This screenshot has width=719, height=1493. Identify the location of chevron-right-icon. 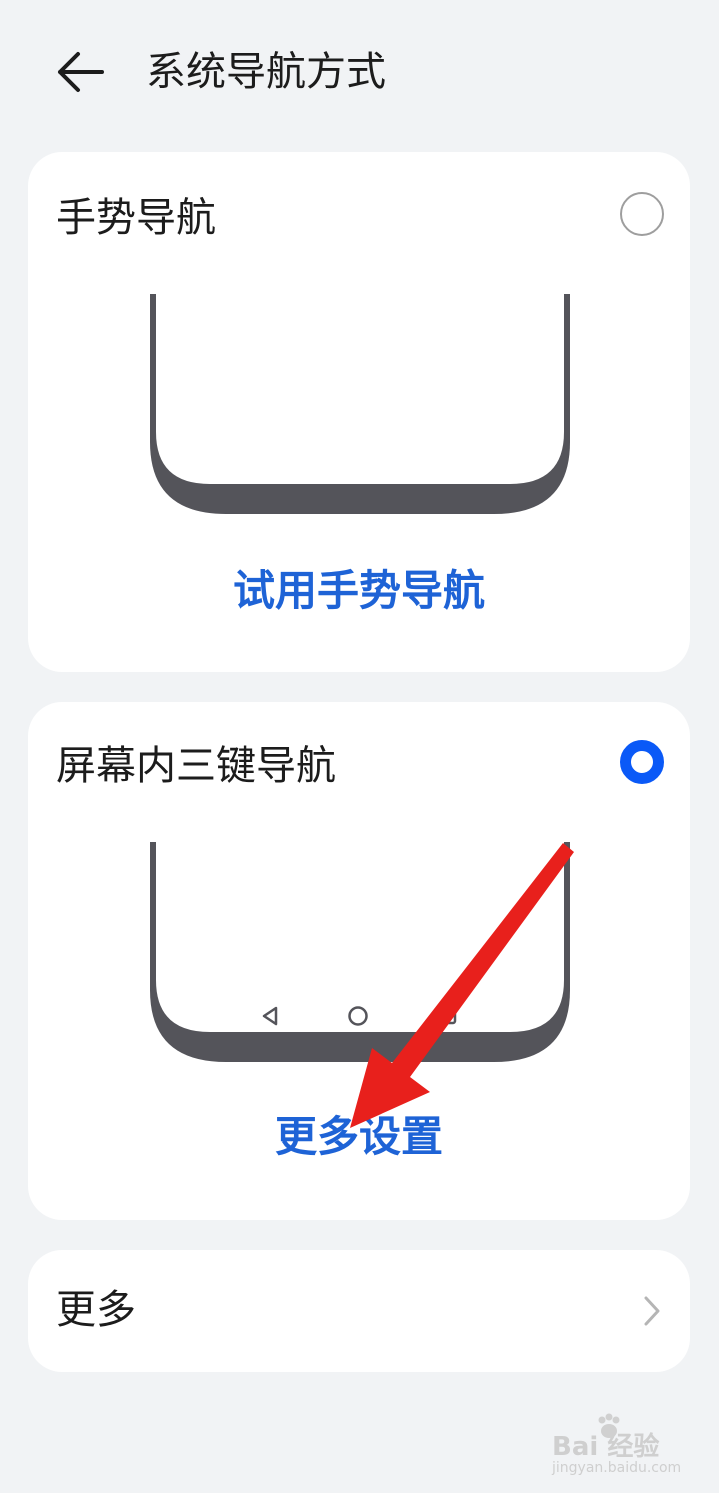
(652, 1311).